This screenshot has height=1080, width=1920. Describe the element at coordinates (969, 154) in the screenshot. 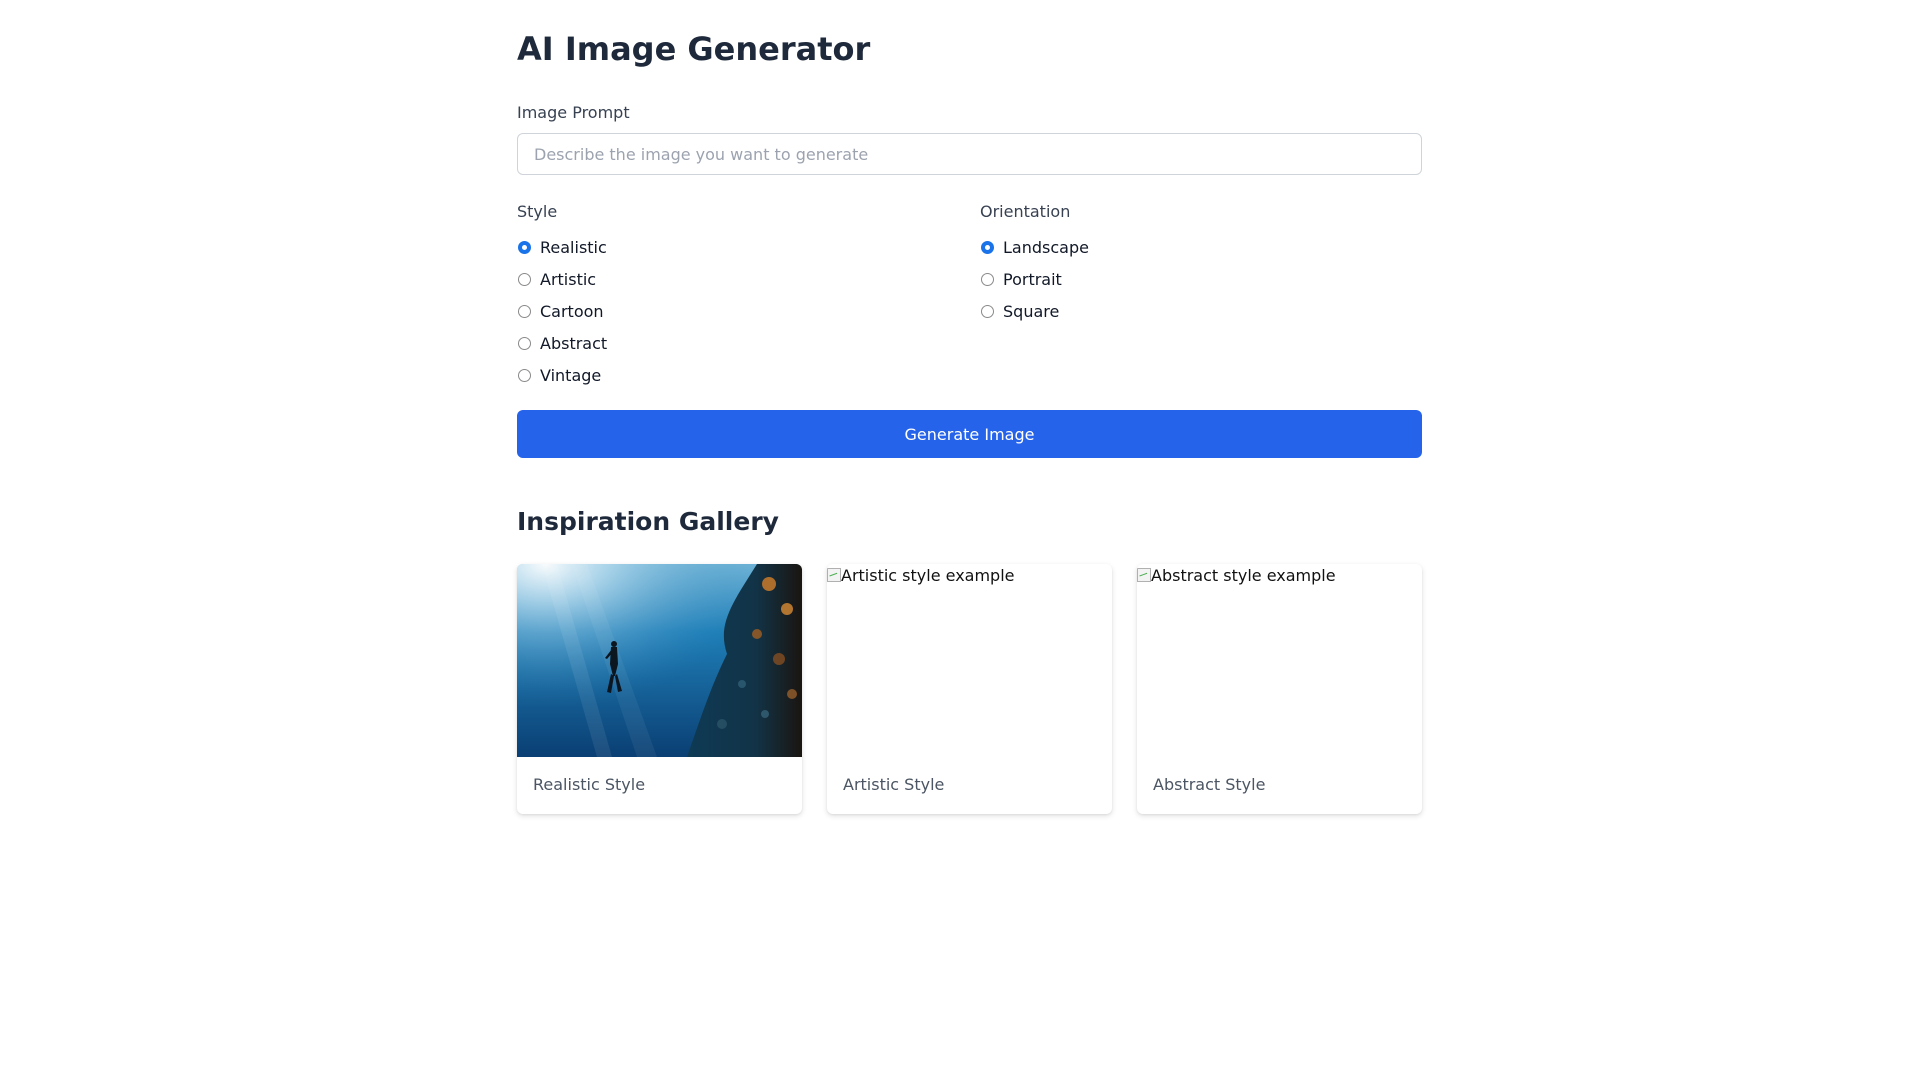

I see `prompt-input` at that location.